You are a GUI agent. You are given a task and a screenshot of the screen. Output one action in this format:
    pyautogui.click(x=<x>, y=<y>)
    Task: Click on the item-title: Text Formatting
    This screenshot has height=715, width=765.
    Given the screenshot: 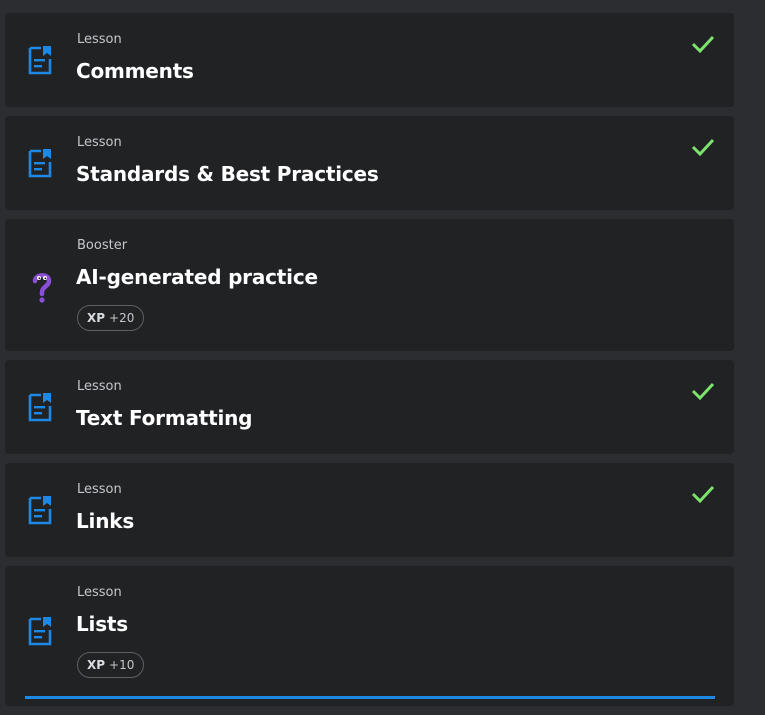 What is the action you would take?
    pyautogui.click(x=164, y=418)
    